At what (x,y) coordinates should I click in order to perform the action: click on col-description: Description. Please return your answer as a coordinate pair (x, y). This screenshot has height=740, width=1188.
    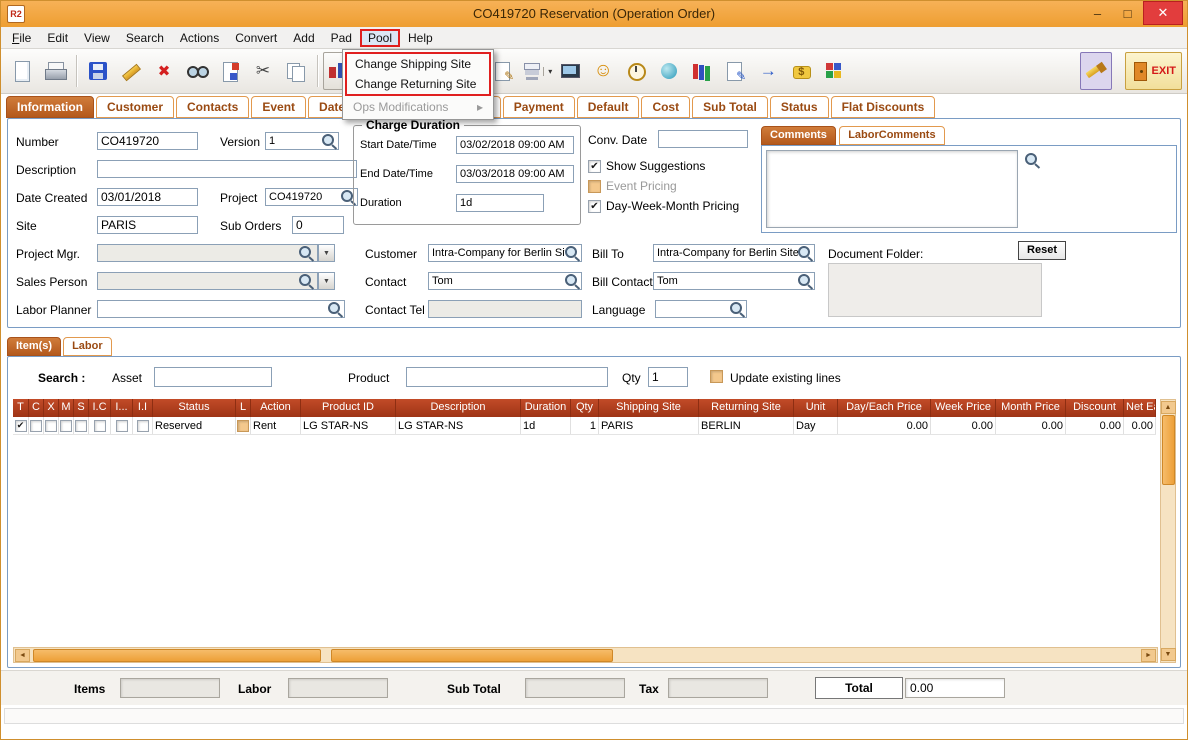
    Looking at the image, I should click on (458, 408).